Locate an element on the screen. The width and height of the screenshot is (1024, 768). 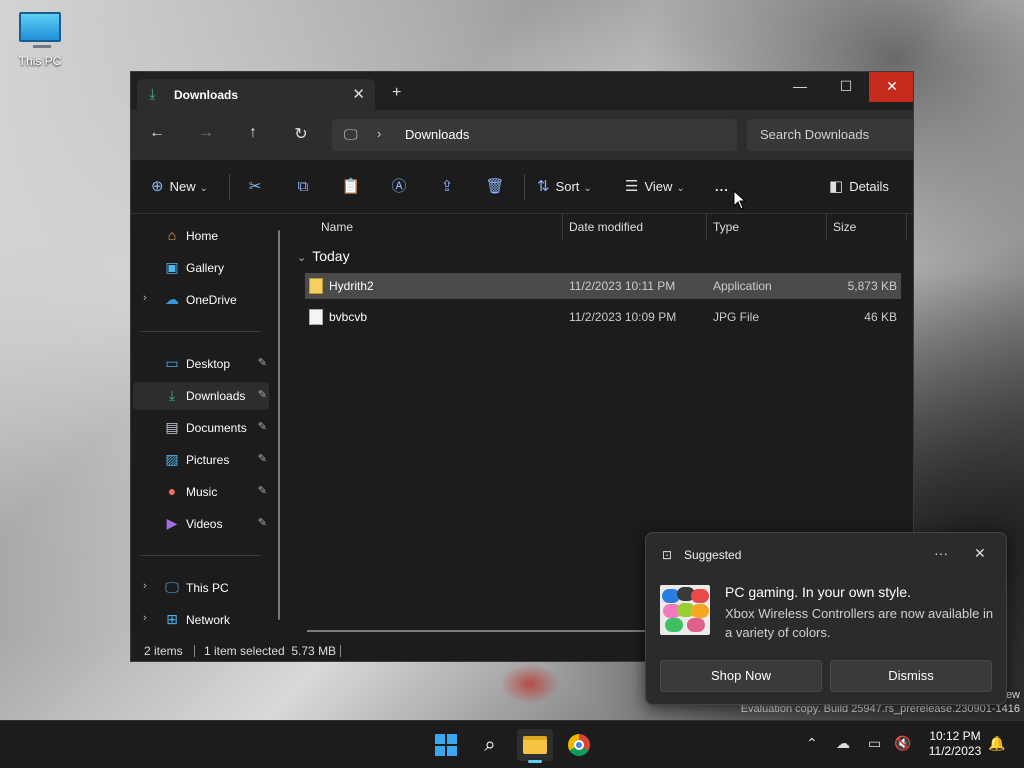
nav-item-music: ● Music ✎ is located at coordinates (201, 492).